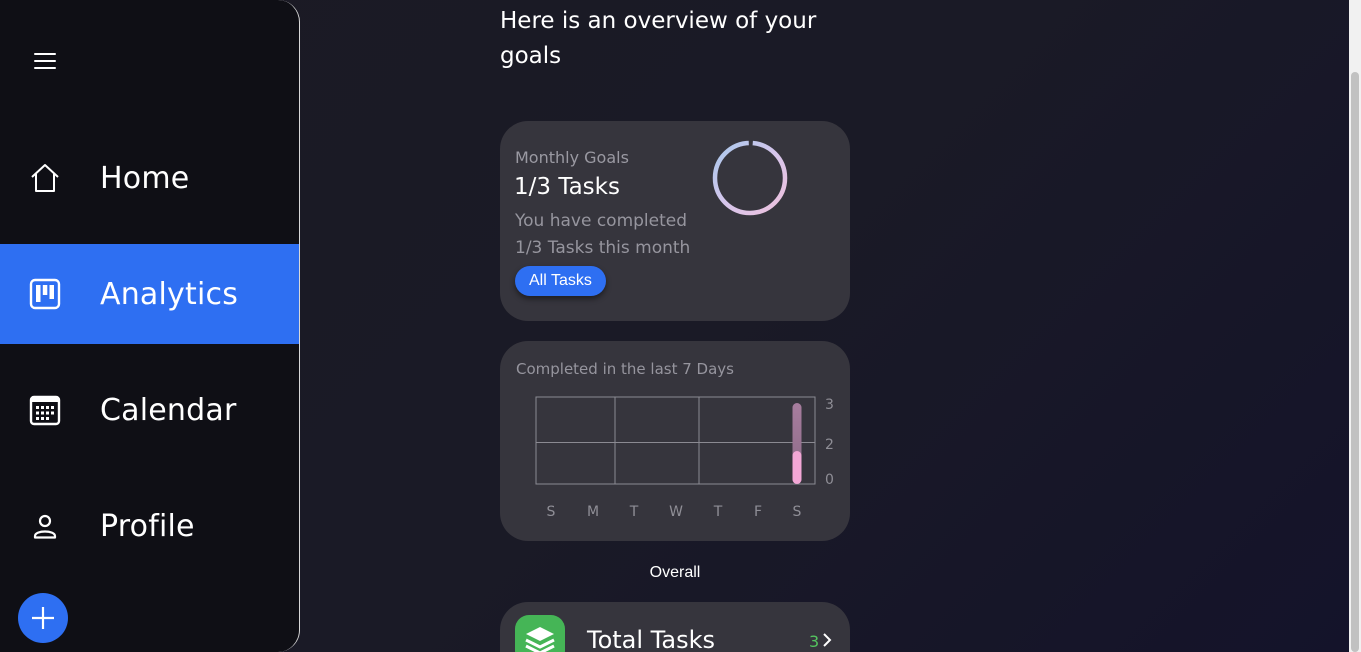 This screenshot has width=1361, height=652. I want to click on hamburger-menu-icon, so click(45, 61).